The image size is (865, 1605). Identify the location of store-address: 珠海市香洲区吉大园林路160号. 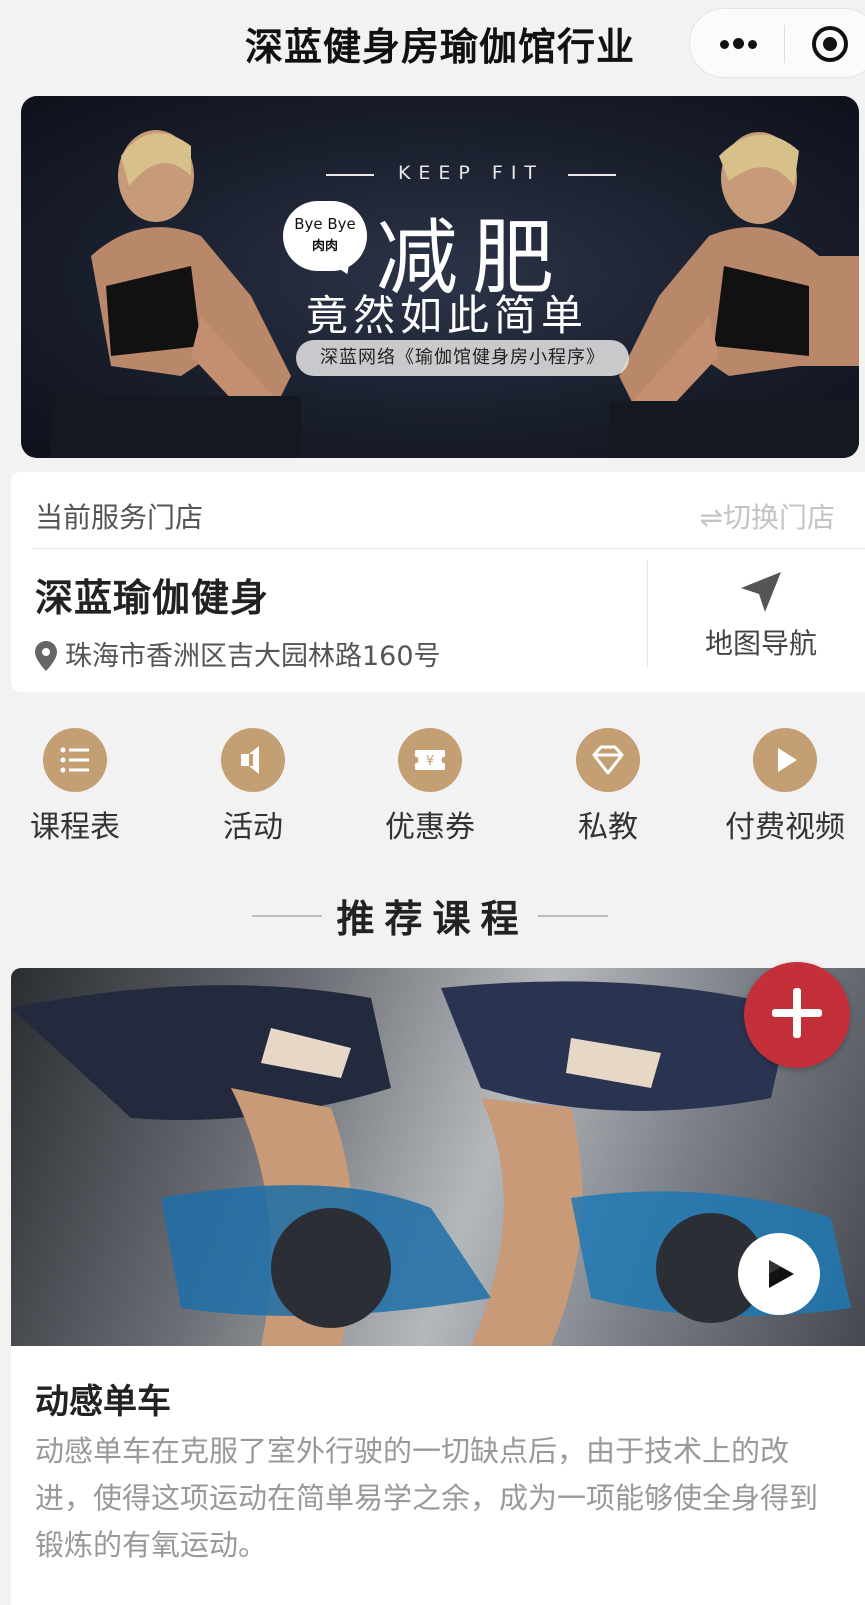
(238, 653).